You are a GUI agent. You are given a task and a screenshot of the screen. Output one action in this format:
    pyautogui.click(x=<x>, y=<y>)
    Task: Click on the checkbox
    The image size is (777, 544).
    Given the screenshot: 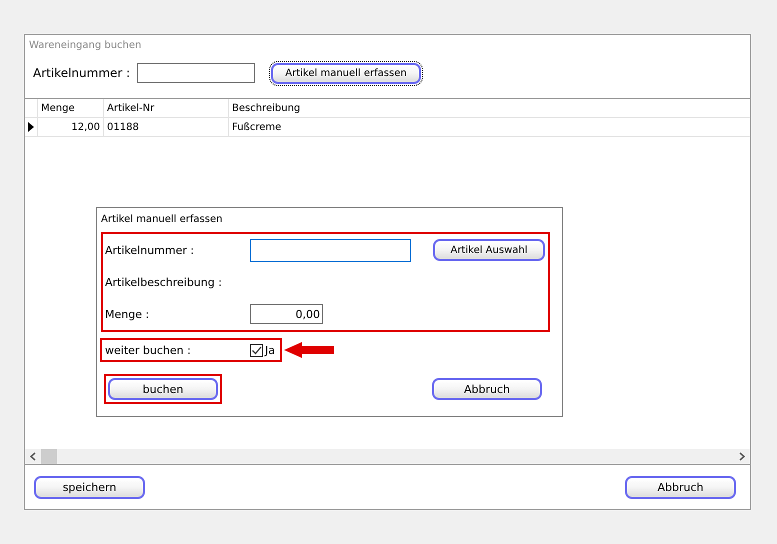 What is the action you would take?
    pyautogui.click(x=256, y=350)
    